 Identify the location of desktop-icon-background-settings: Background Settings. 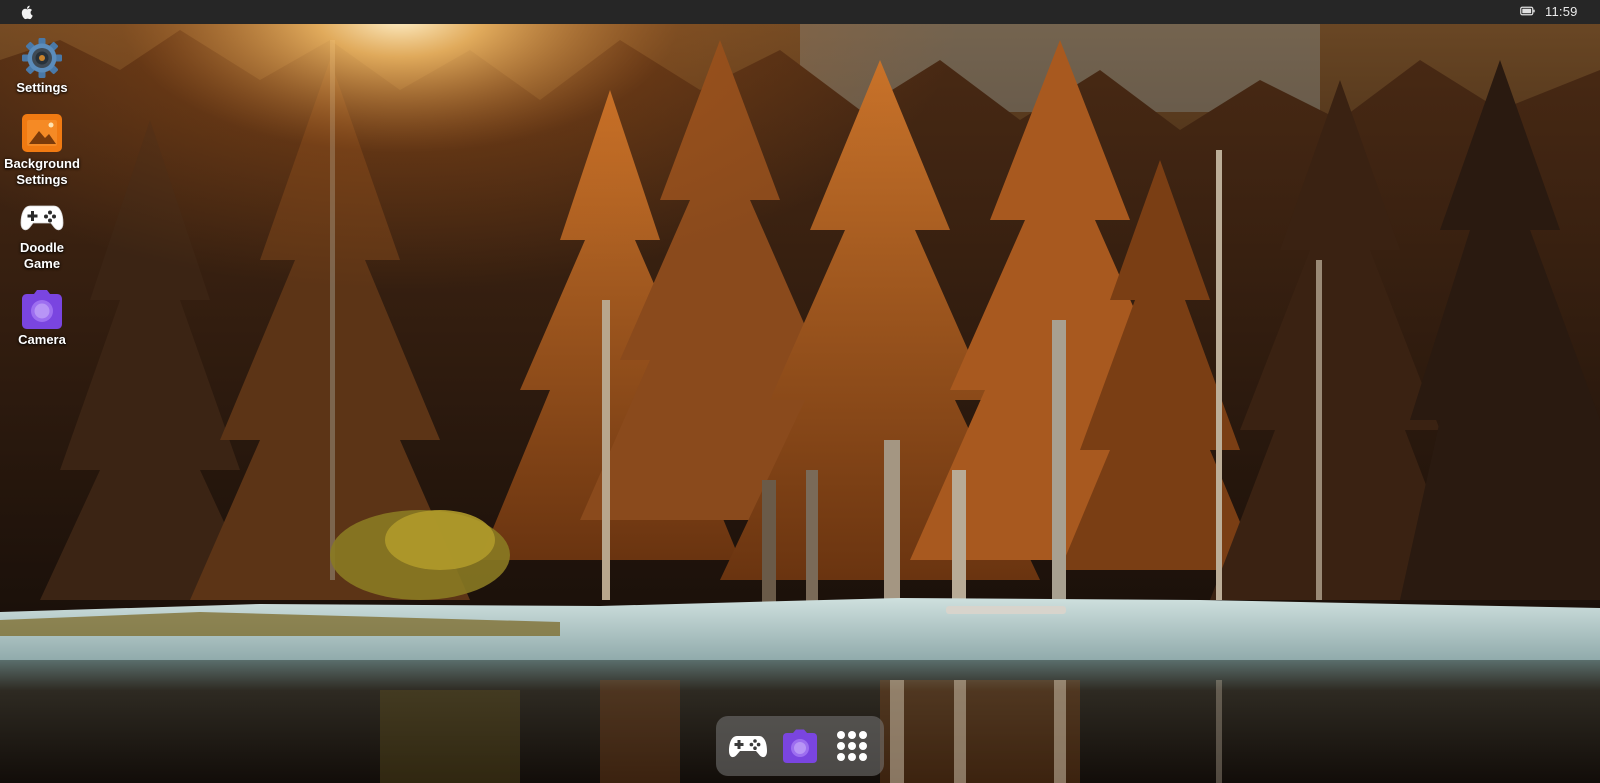
(42, 150).